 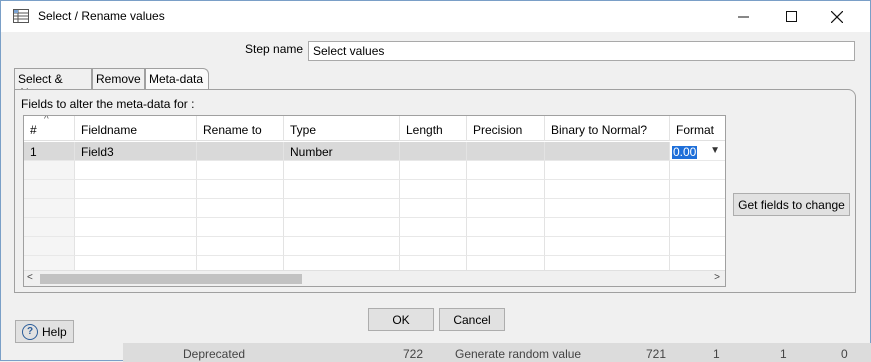 What do you see at coordinates (374, 278) in the screenshot?
I see `horizontal-scrollbar: < >` at bounding box center [374, 278].